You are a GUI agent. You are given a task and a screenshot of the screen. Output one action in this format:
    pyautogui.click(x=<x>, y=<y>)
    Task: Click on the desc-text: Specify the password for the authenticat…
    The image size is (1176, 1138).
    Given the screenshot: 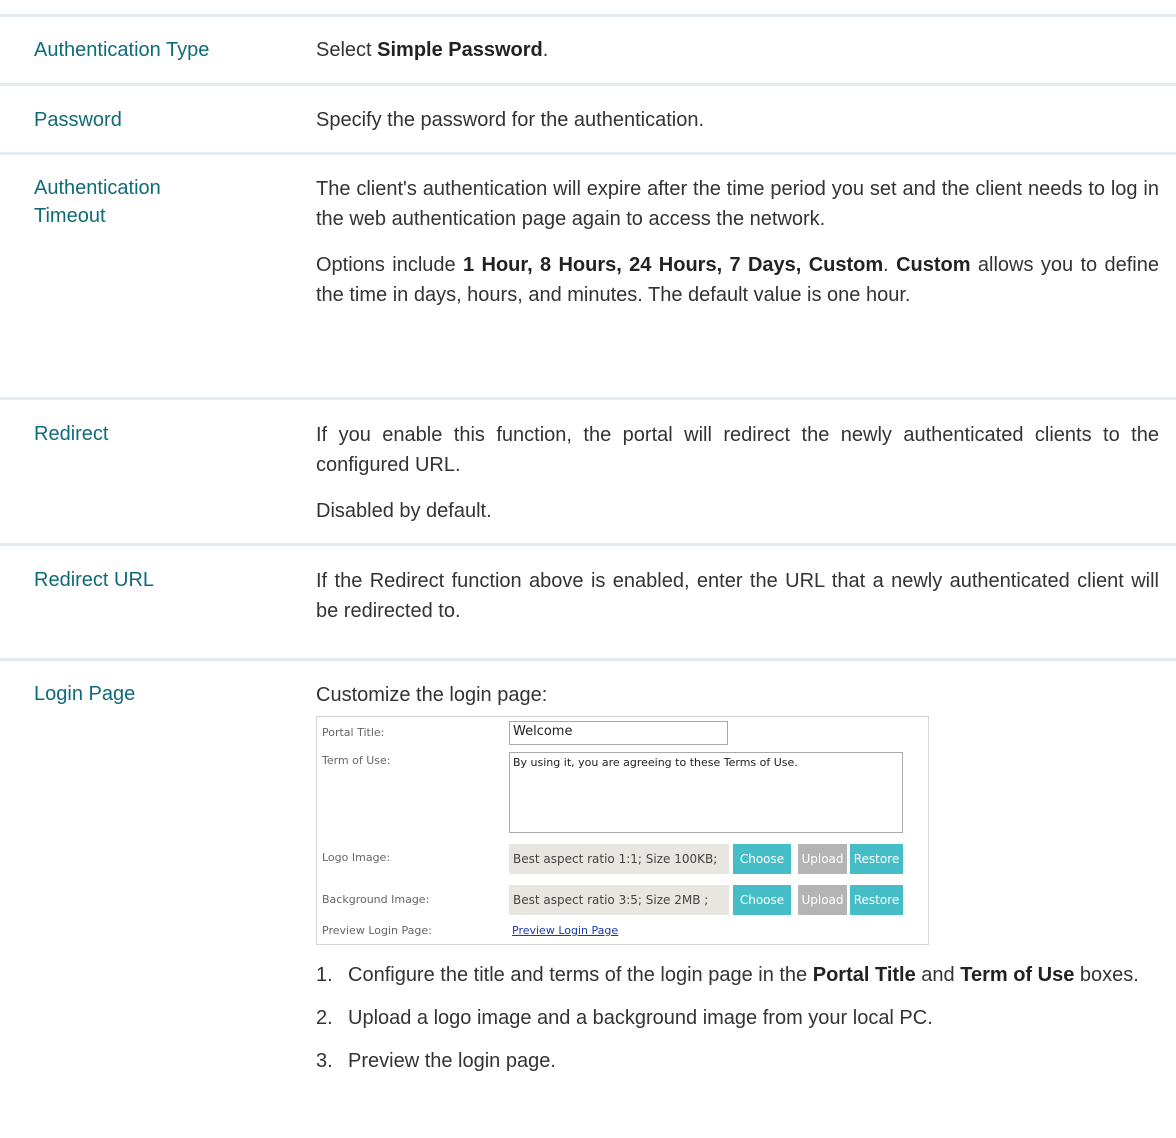 What is the action you would take?
    pyautogui.click(x=510, y=120)
    